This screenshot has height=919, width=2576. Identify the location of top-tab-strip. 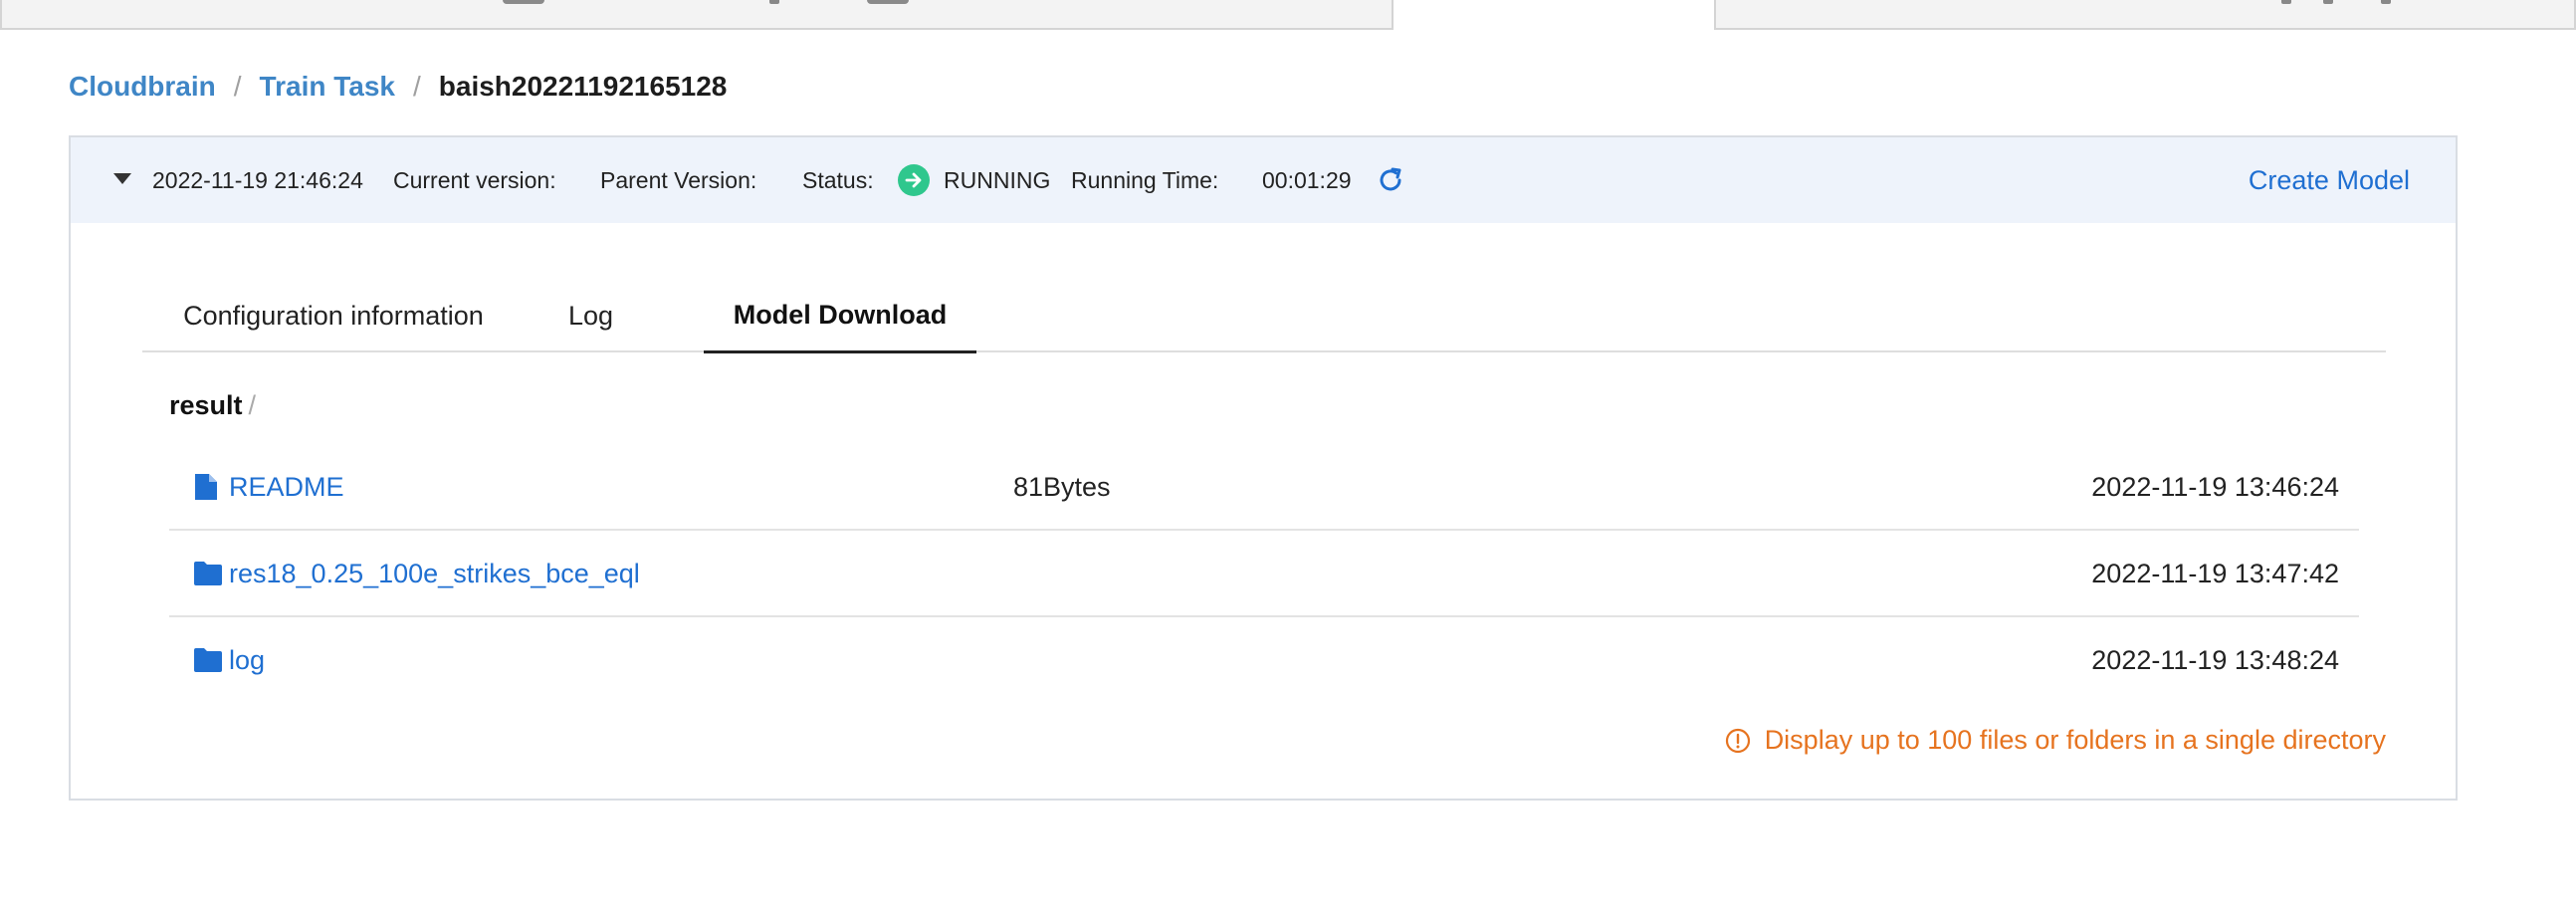
(1288, 15).